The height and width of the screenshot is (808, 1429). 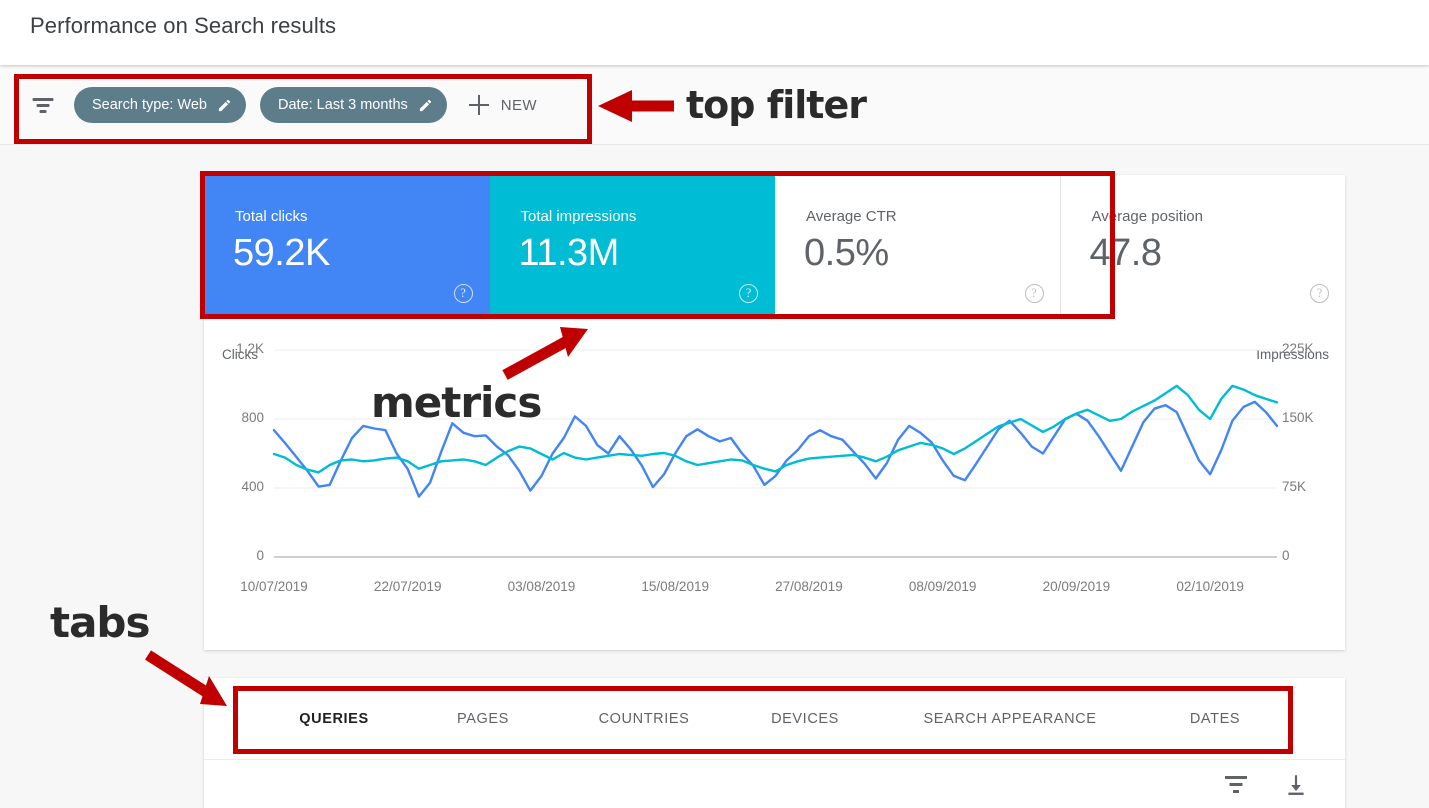 I want to click on tab-devices: DEVICES, so click(x=805, y=719).